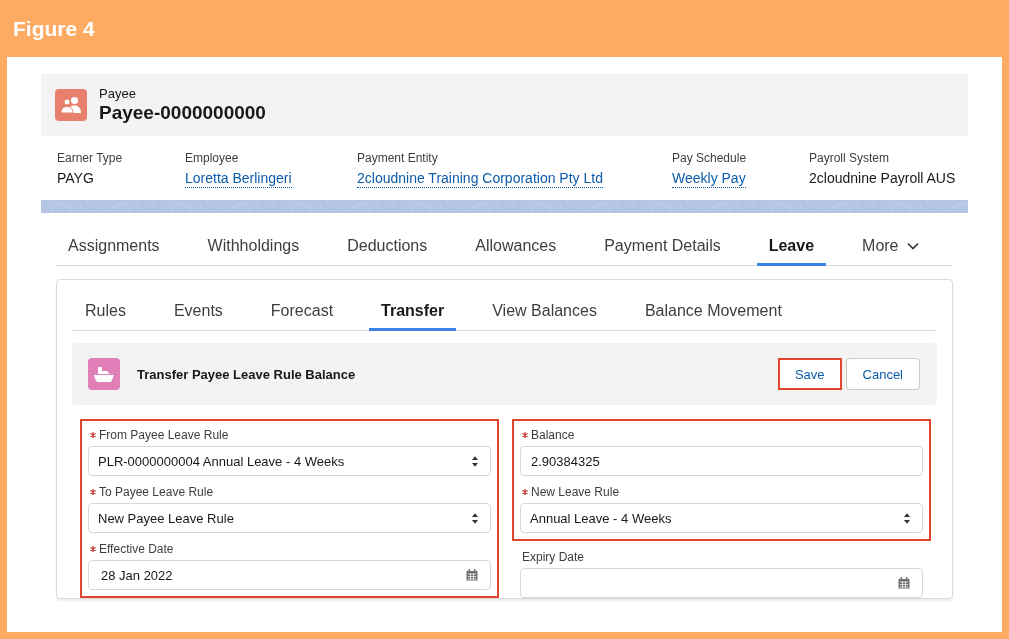 The height and width of the screenshot is (639, 1009). Describe the element at coordinates (387, 247) in the screenshot. I see `tab: Deductions` at that location.